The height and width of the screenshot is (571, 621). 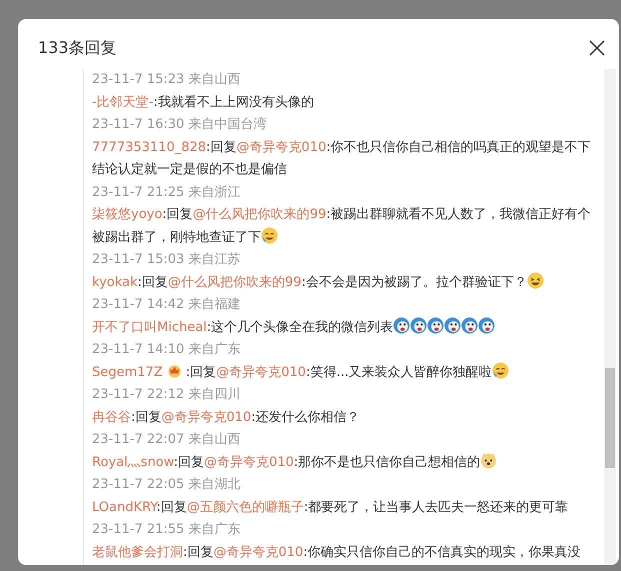 I want to click on dialog-title: 133条回复, so click(x=77, y=48).